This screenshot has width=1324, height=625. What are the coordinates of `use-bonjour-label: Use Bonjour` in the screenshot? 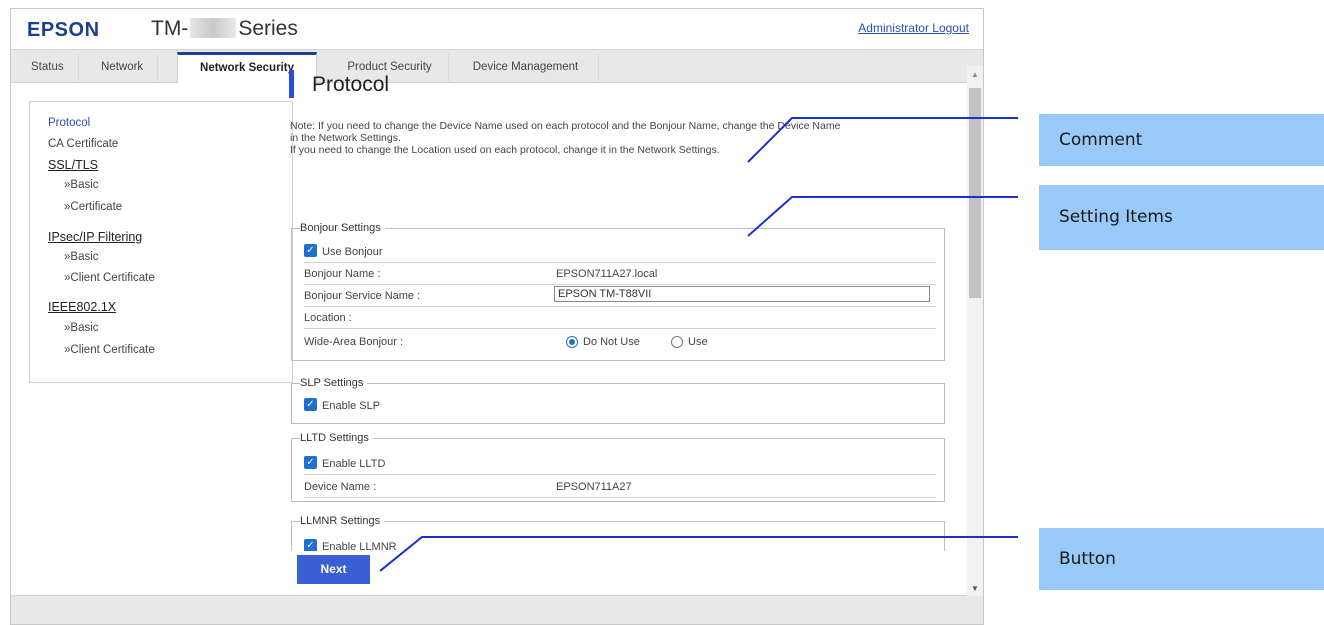 It's located at (352, 252).